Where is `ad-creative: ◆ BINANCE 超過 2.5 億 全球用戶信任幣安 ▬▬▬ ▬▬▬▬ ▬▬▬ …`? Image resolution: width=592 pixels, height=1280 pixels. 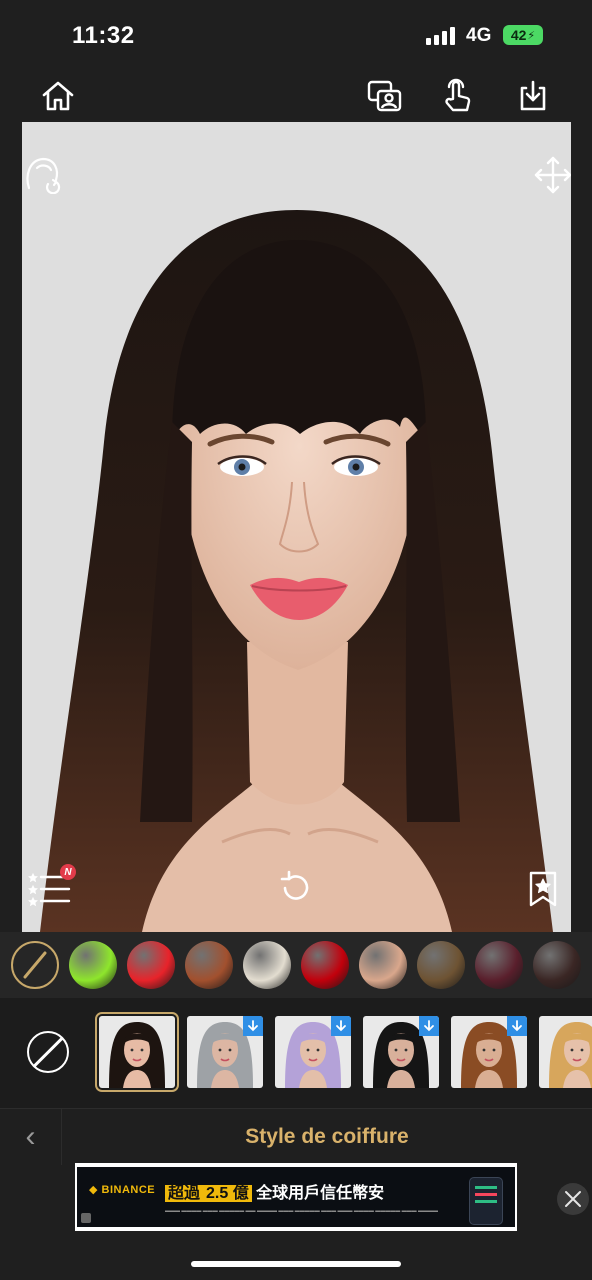
ad-creative: ◆ BINANCE 超過 2.5 億 全球用戶信任幣安 ▬▬▬ ▬▬▬▬ ▬▬▬ … is located at coordinates (296, 1197).